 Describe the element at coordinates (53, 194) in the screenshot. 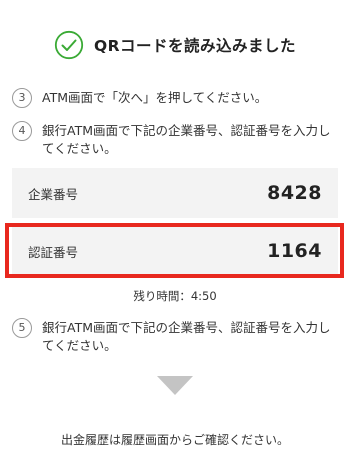

I see `company-number-label: 企業番号` at that location.